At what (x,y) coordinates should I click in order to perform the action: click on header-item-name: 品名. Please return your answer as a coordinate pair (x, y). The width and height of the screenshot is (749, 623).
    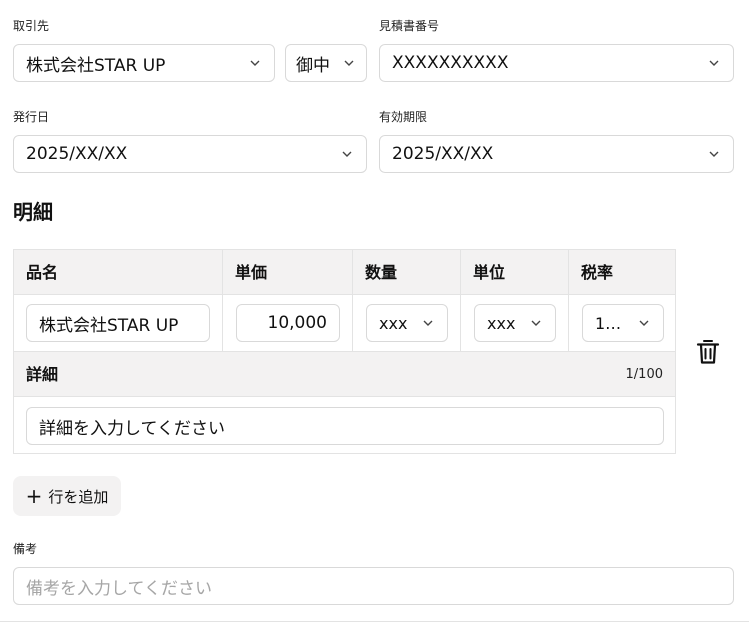
    Looking at the image, I should click on (118, 272).